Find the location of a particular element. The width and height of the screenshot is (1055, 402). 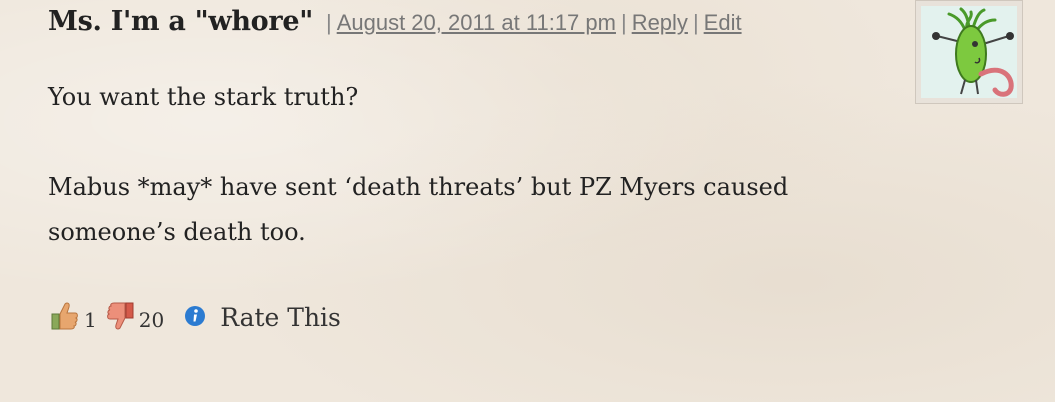

avatar is located at coordinates (969, 52).